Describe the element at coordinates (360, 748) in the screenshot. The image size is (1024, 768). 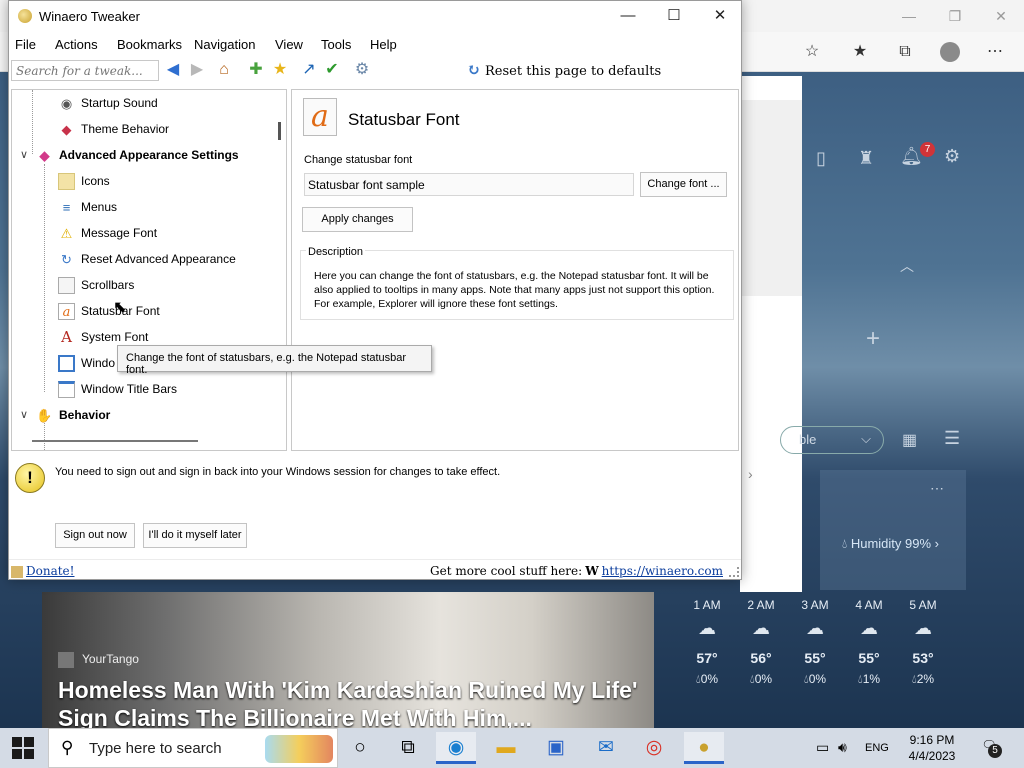
I see `cortana-icon: ○` at that location.